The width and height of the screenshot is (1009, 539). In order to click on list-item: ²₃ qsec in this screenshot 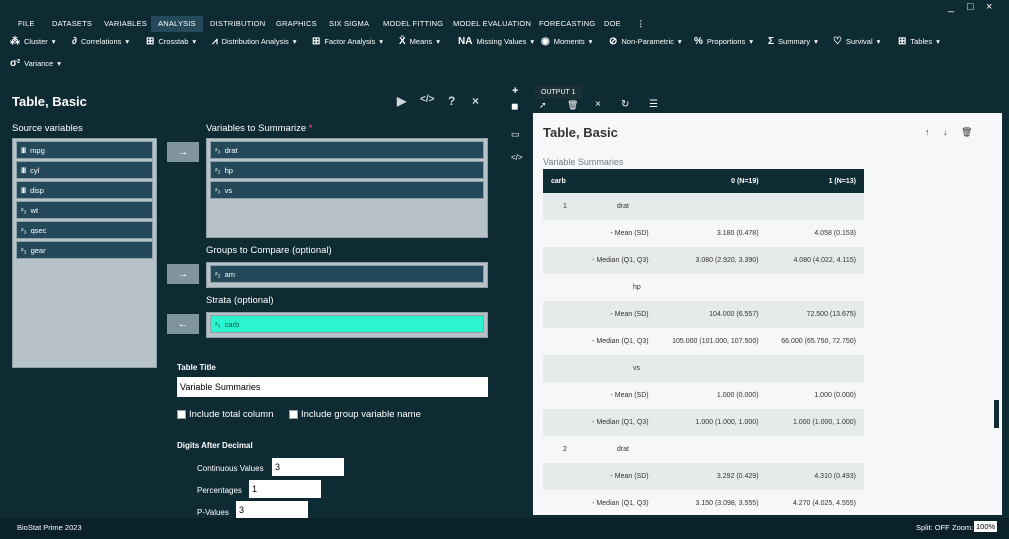, I will do `click(84, 230)`.